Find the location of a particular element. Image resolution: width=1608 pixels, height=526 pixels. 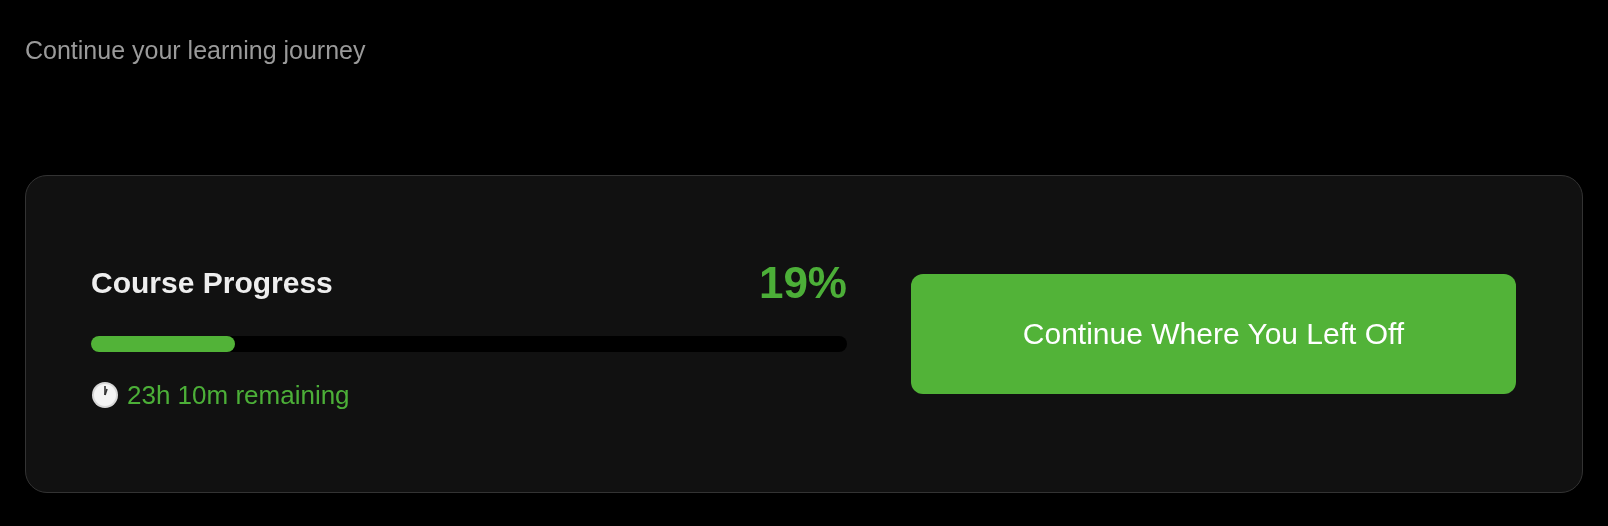

continue-button: Continue Where You Left Off is located at coordinates (1213, 334).